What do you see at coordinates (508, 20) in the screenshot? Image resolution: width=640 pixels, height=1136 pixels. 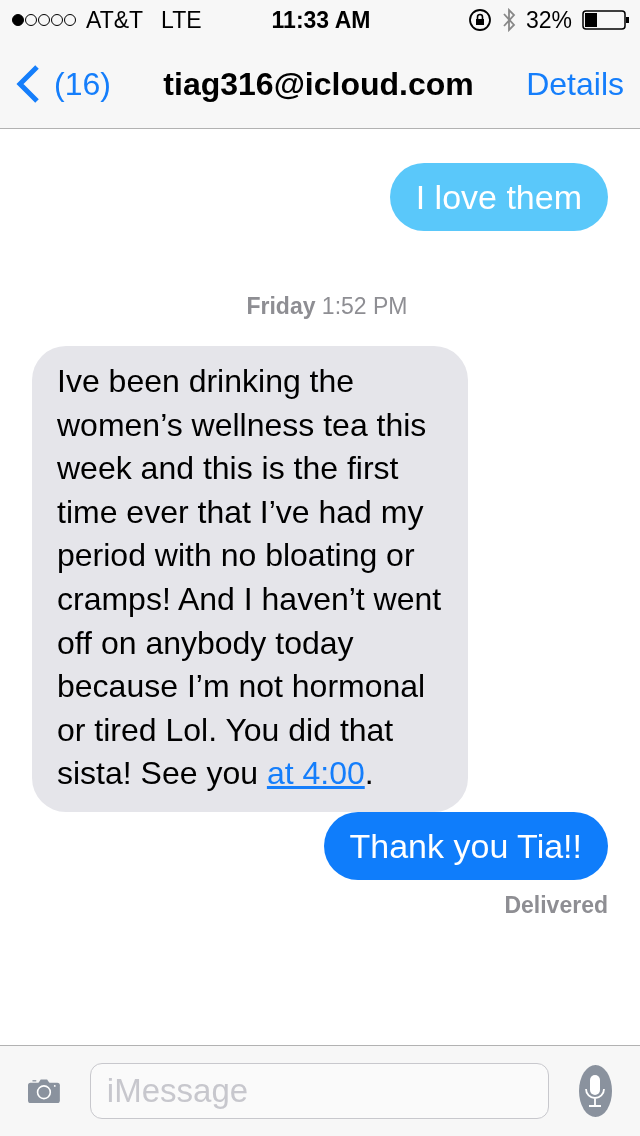 I see `bluetooth-icon` at bounding box center [508, 20].